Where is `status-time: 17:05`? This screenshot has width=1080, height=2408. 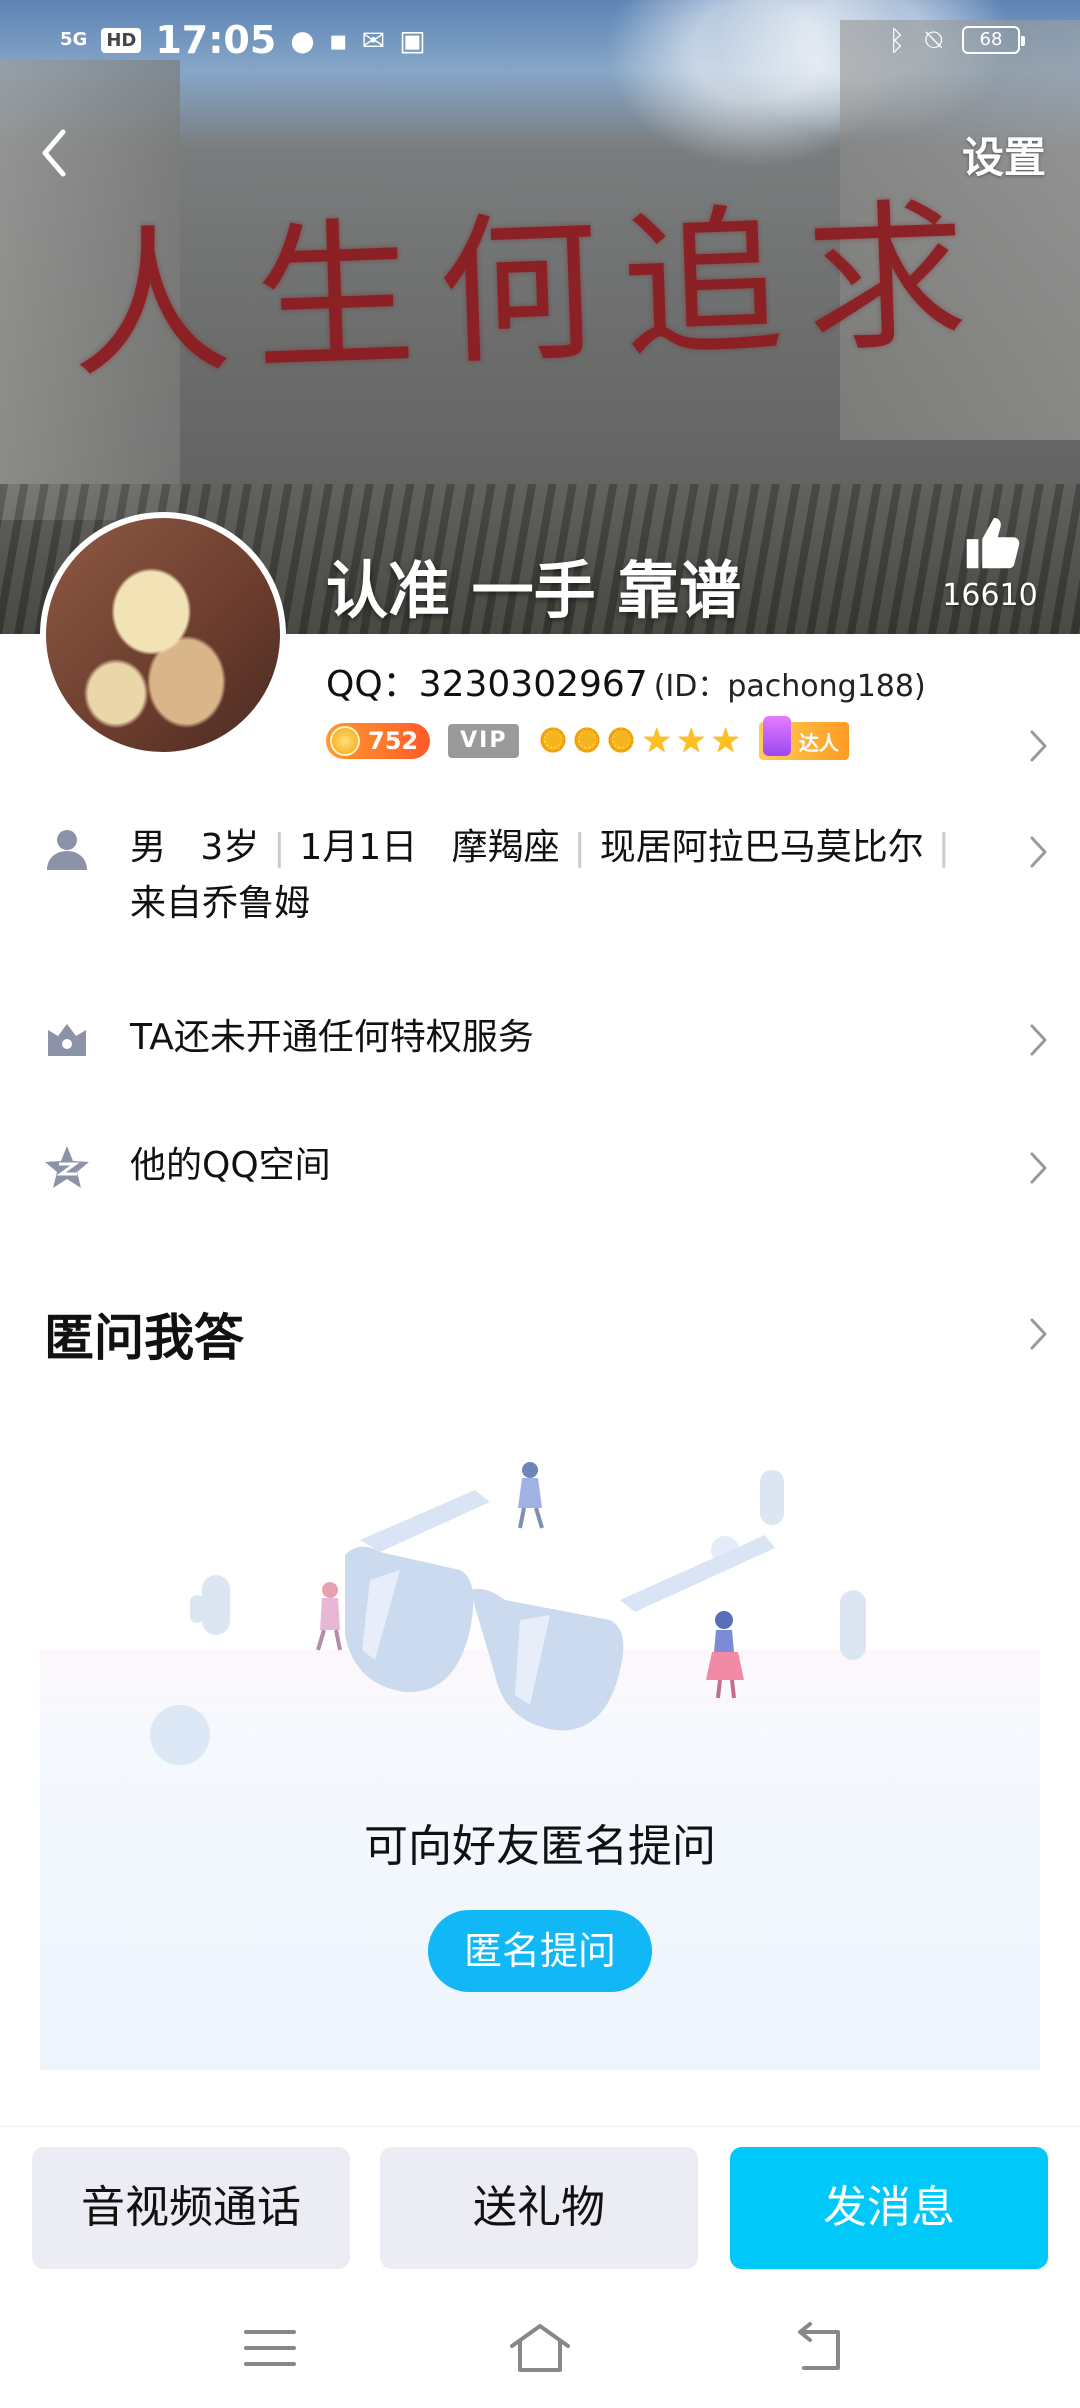
status-time: 17:05 is located at coordinates (216, 40).